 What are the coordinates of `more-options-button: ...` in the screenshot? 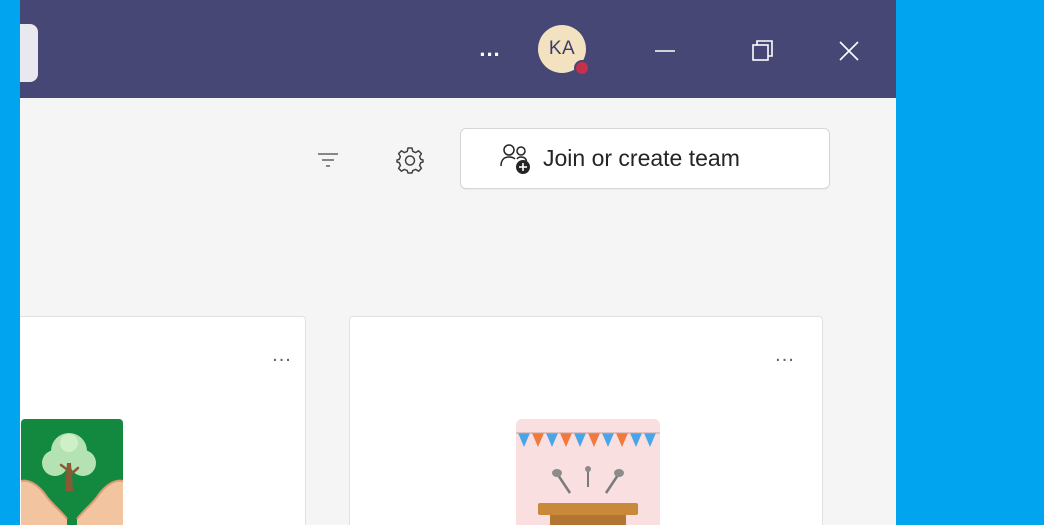 It's located at (490, 52).